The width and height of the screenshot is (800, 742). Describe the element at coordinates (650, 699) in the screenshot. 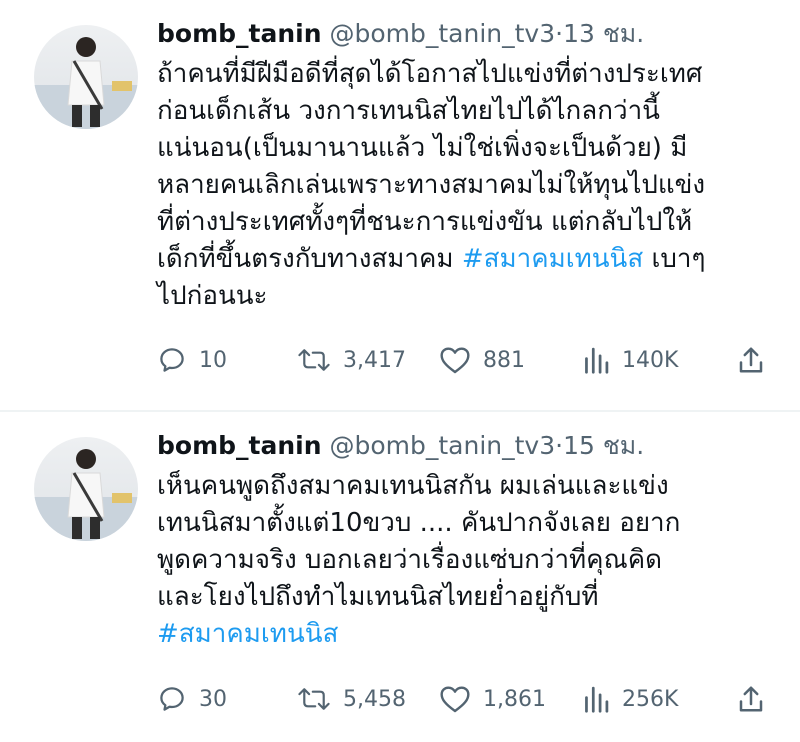

I see `views-count: 256K` at that location.